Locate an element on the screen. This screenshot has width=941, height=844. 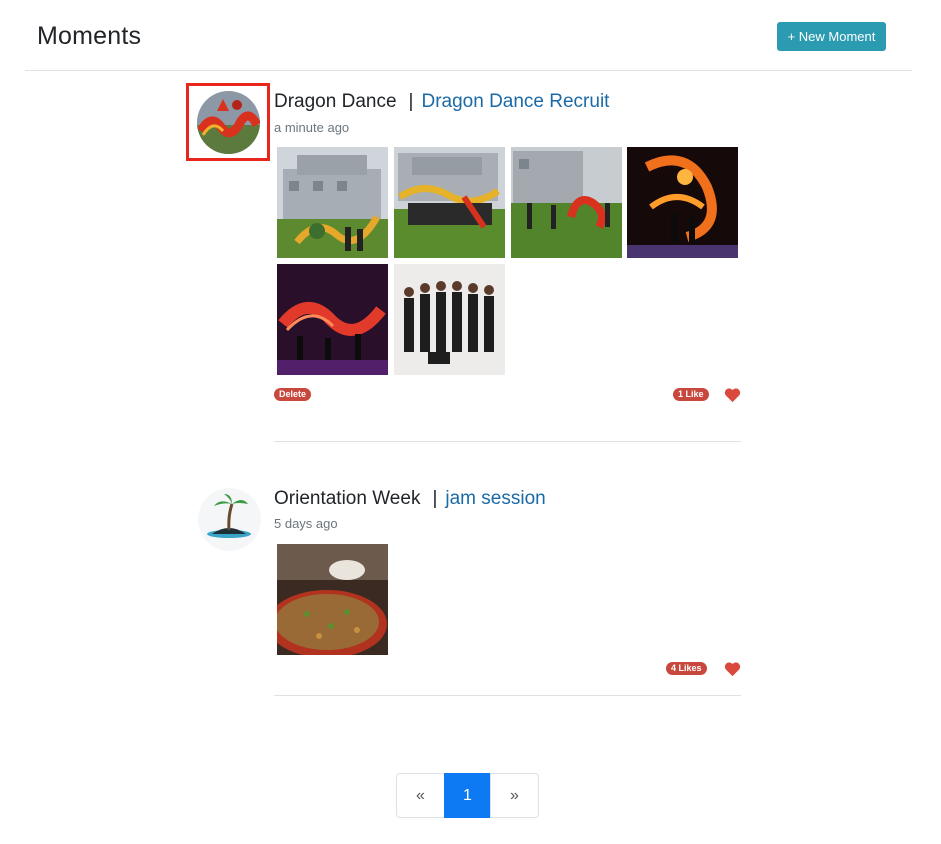
moment-link: jam session is located at coordinates (495, 498).